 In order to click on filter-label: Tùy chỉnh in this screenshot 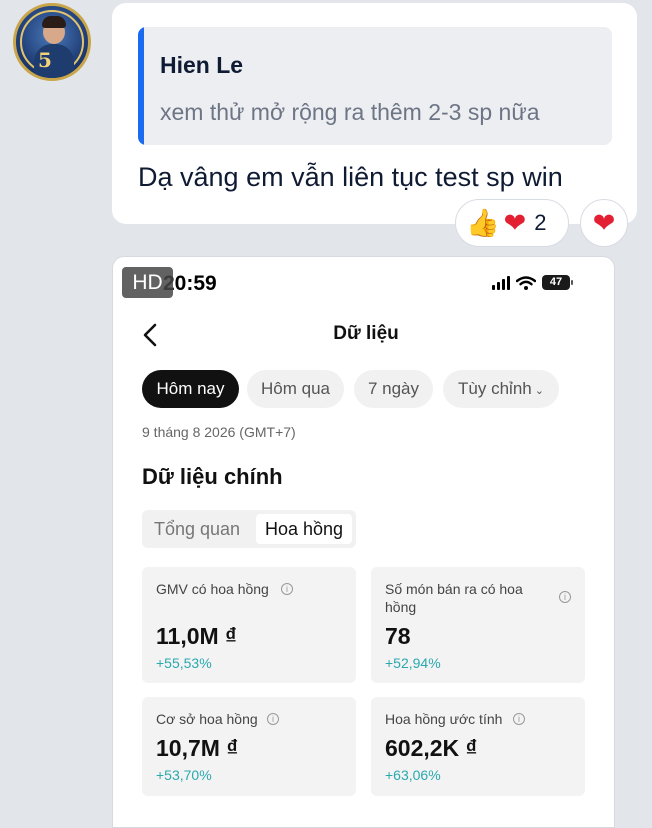, I will do `click(495, 388)`.